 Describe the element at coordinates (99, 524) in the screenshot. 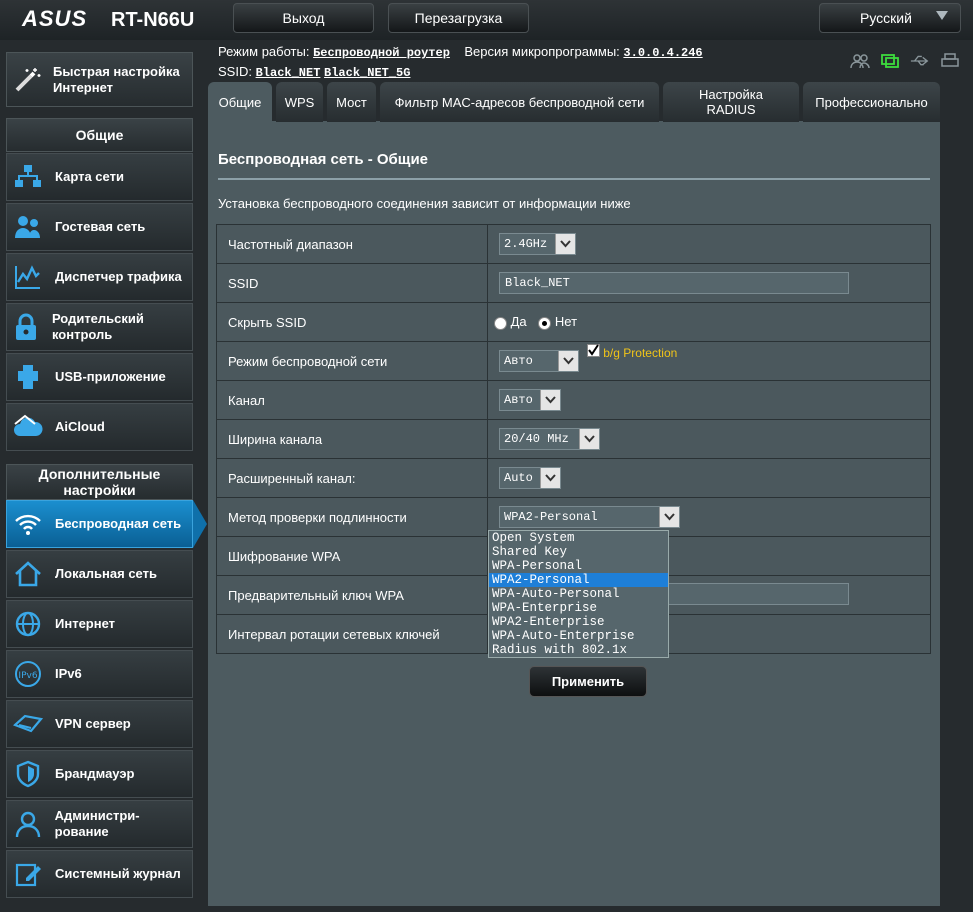

I see `sidebar-item-wireless: Беспроводная сеть` at that location.